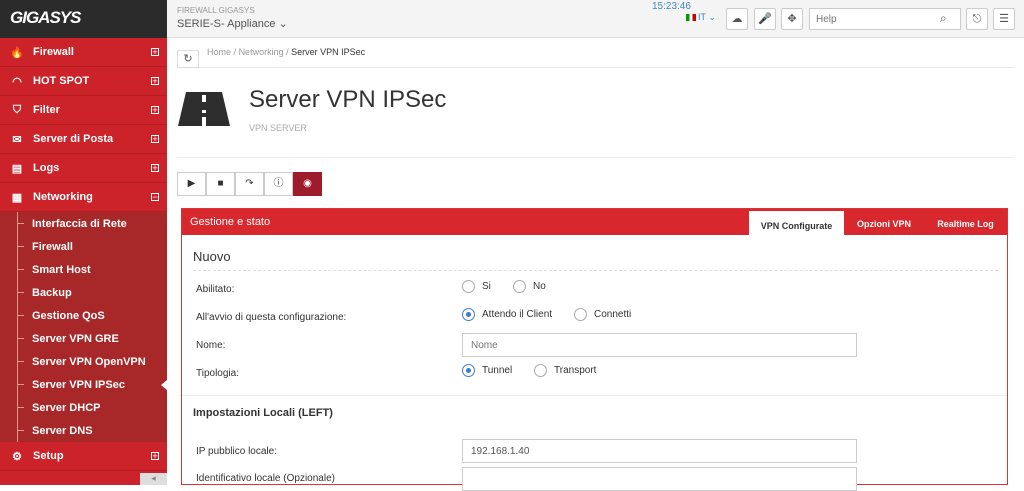 This screenshot has height=491, width=1024. Describe the element at coordinates (519, 286) in the screenshot. I see `abilitato-no-radio` at that location.